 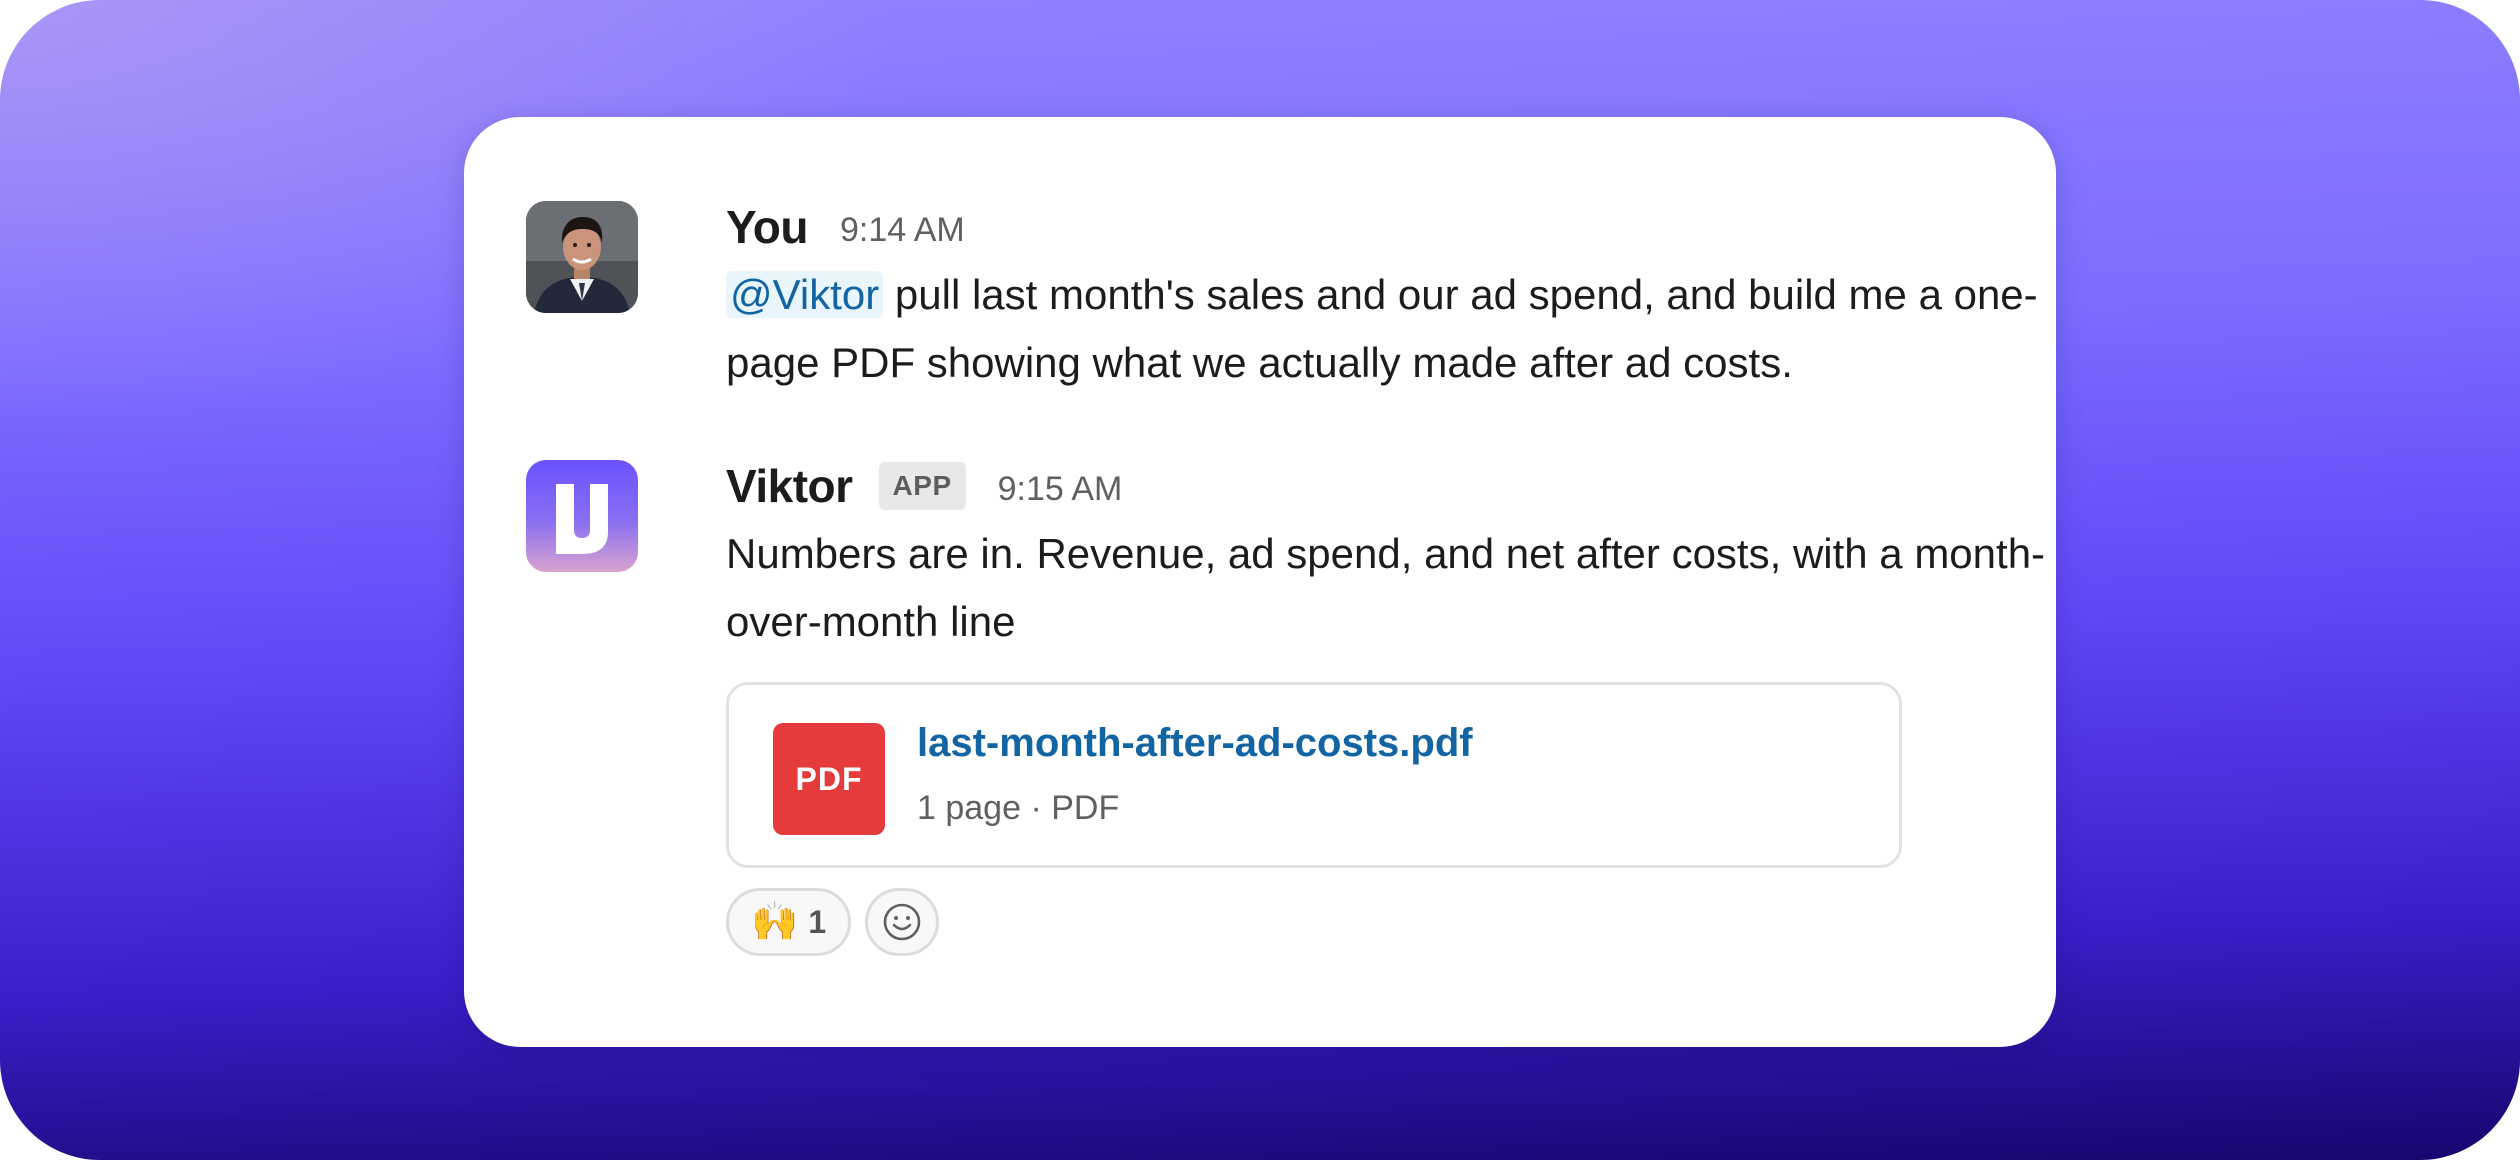 What do you see at coordinates (817, 921) in the screenshot?
I see `reaction-count: 1` at bounding box center [817, 921].